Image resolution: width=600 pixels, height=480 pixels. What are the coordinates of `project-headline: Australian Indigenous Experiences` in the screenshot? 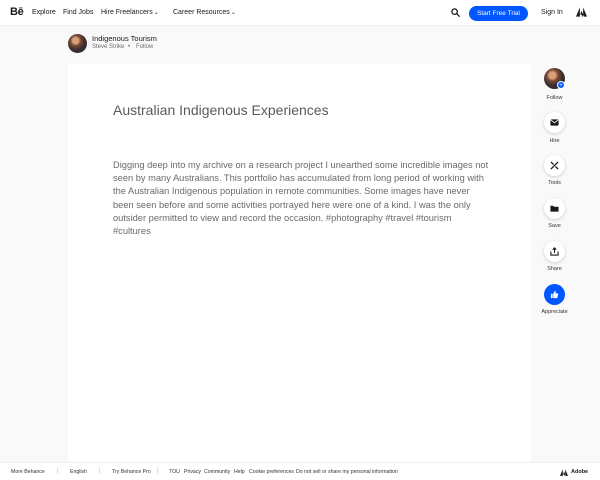 It's located at (221, 110).